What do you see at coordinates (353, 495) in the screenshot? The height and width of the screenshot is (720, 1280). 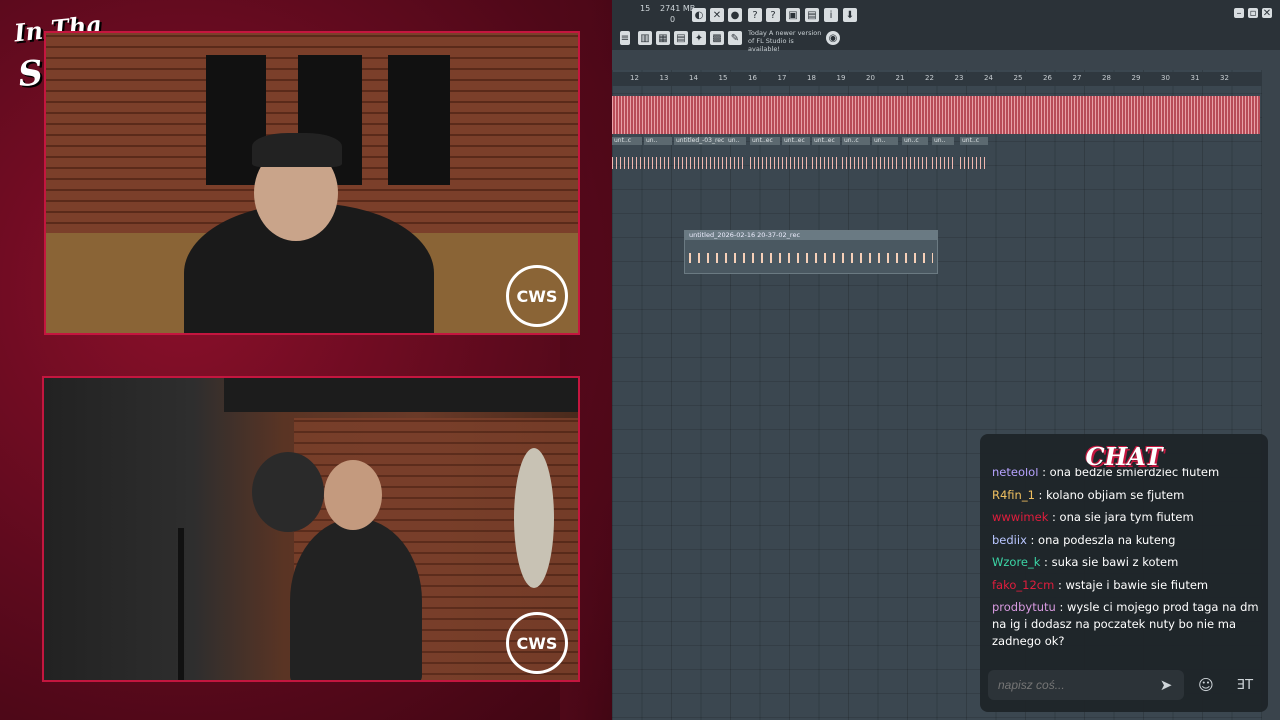 I see `person-head` at bounding box center [353, 495].